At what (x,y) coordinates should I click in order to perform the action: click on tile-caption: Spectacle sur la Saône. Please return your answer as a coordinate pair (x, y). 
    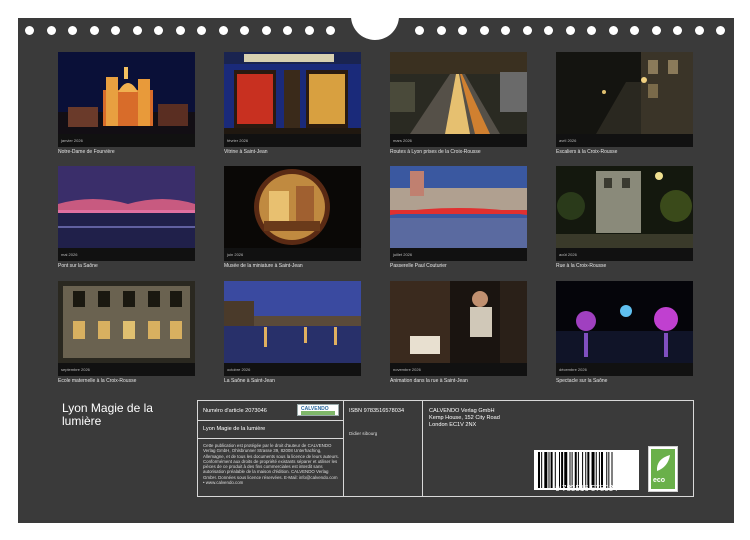
    Looking at the image, I should click on (582, 381).